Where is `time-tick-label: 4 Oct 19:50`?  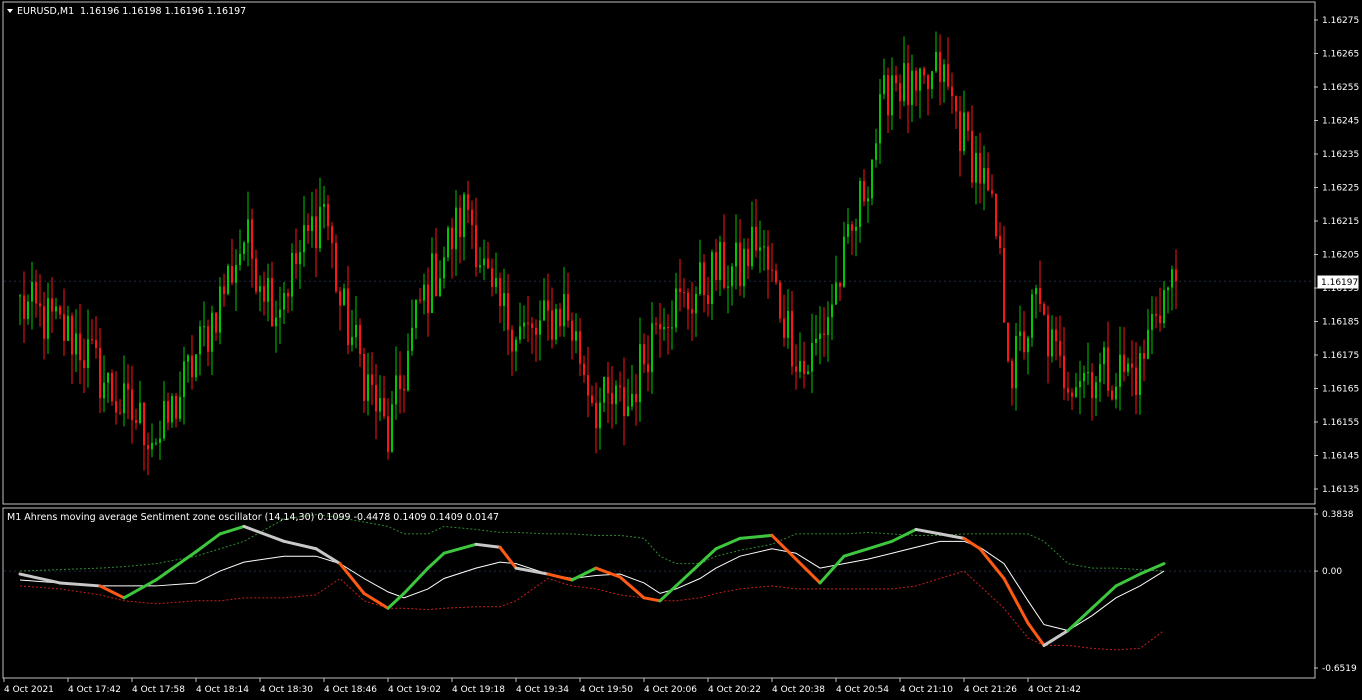
time-tick-label: 4 Oct 19:50 is located at coordinates (606, 690).